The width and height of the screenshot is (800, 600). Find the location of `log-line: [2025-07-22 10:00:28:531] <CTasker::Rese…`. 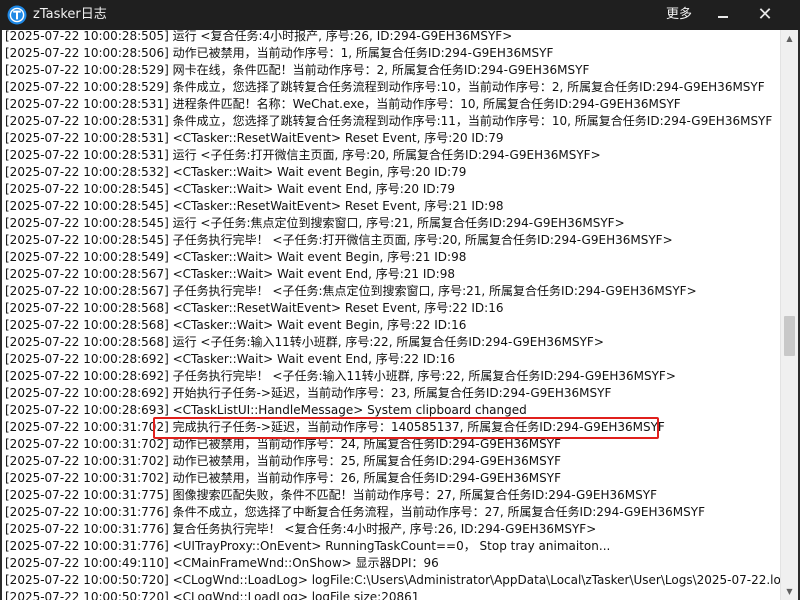

log-line: [2025-07-22 10:00:28:531] <CTasker::Rese… is located at coordinates (254, 138).